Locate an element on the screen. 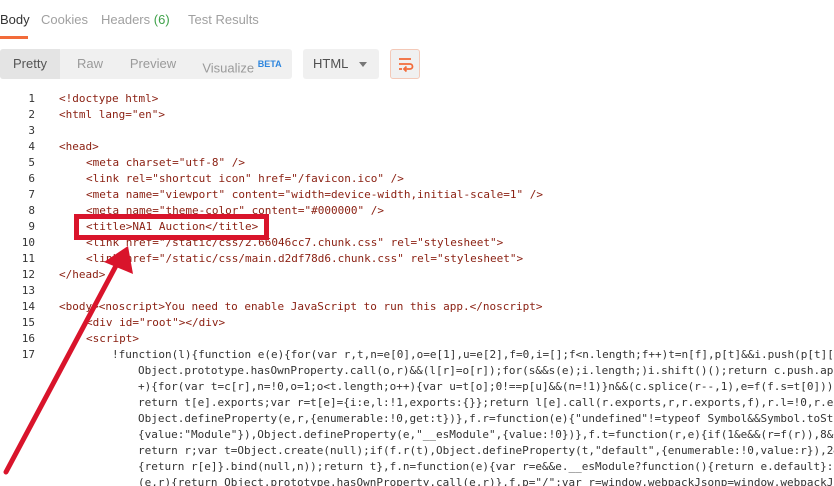 The height and width of the screenshot is (486, 834). format-label: HTML is located at coordinates (331, 63).